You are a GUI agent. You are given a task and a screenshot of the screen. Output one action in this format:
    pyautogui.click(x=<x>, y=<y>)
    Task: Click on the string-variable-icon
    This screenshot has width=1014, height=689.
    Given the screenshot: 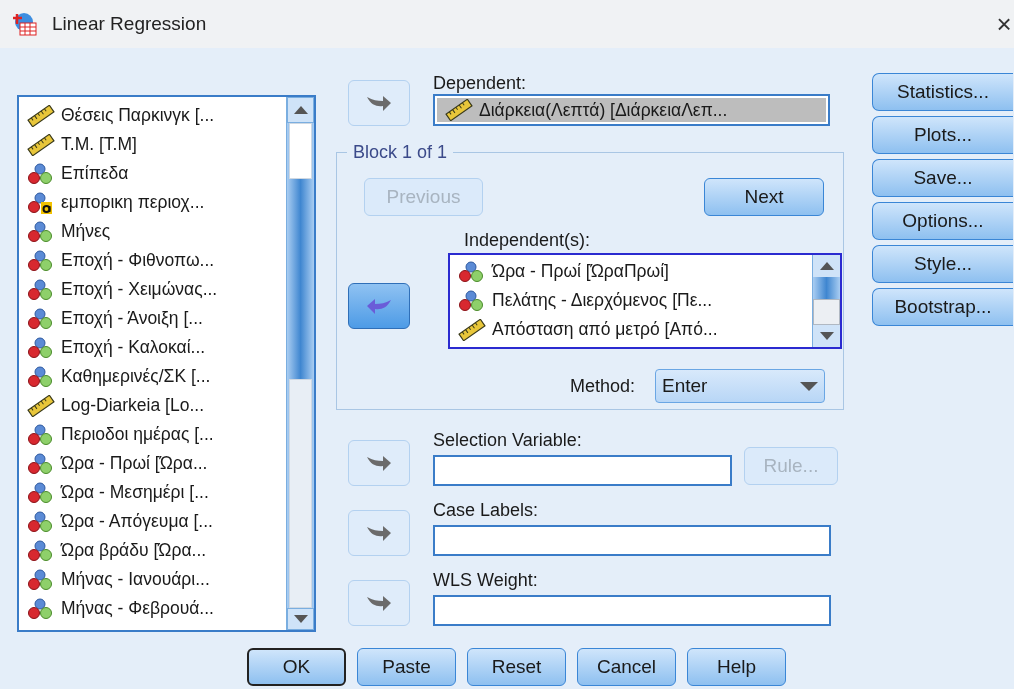 What is the action you would take?
    pyautogui.click(x=41, y=202)
    